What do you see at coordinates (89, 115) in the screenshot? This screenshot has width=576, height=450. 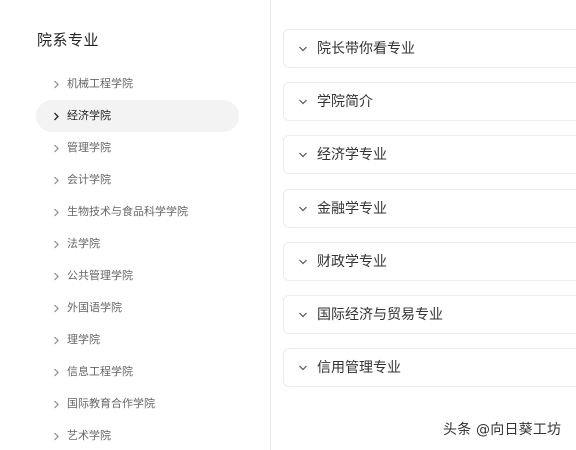 I see `sidebar-item-label: 经济学院` at bounding box center [89, 115].